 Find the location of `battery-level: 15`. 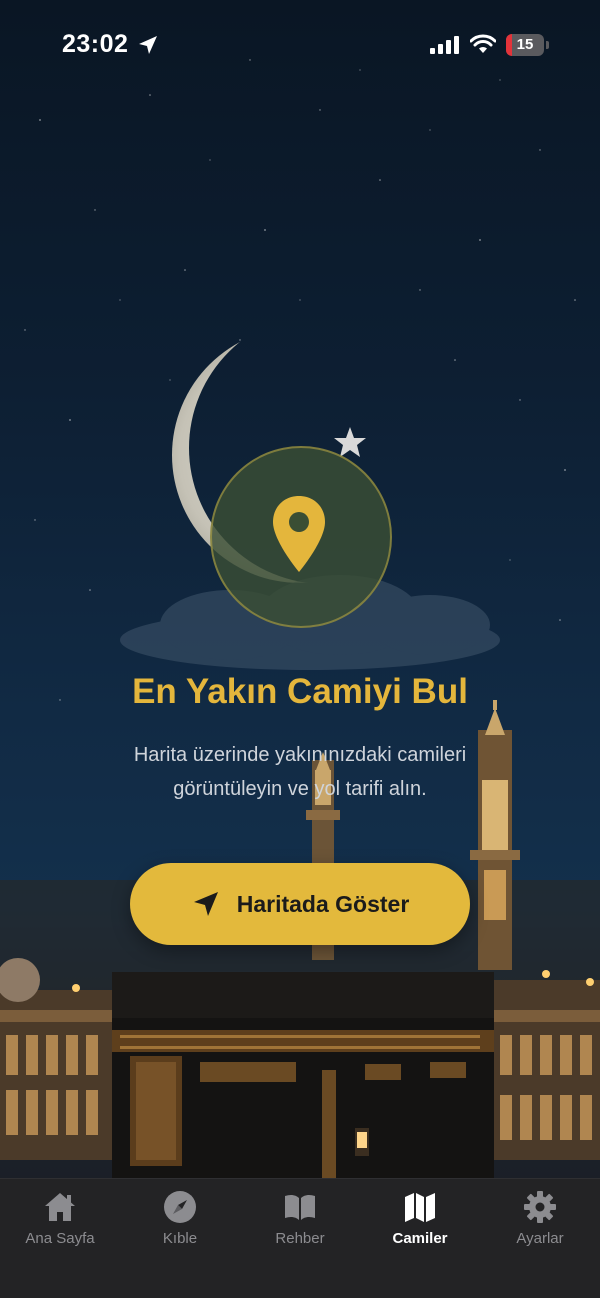

battery-level: 15 is located at coordinates (525, 44).